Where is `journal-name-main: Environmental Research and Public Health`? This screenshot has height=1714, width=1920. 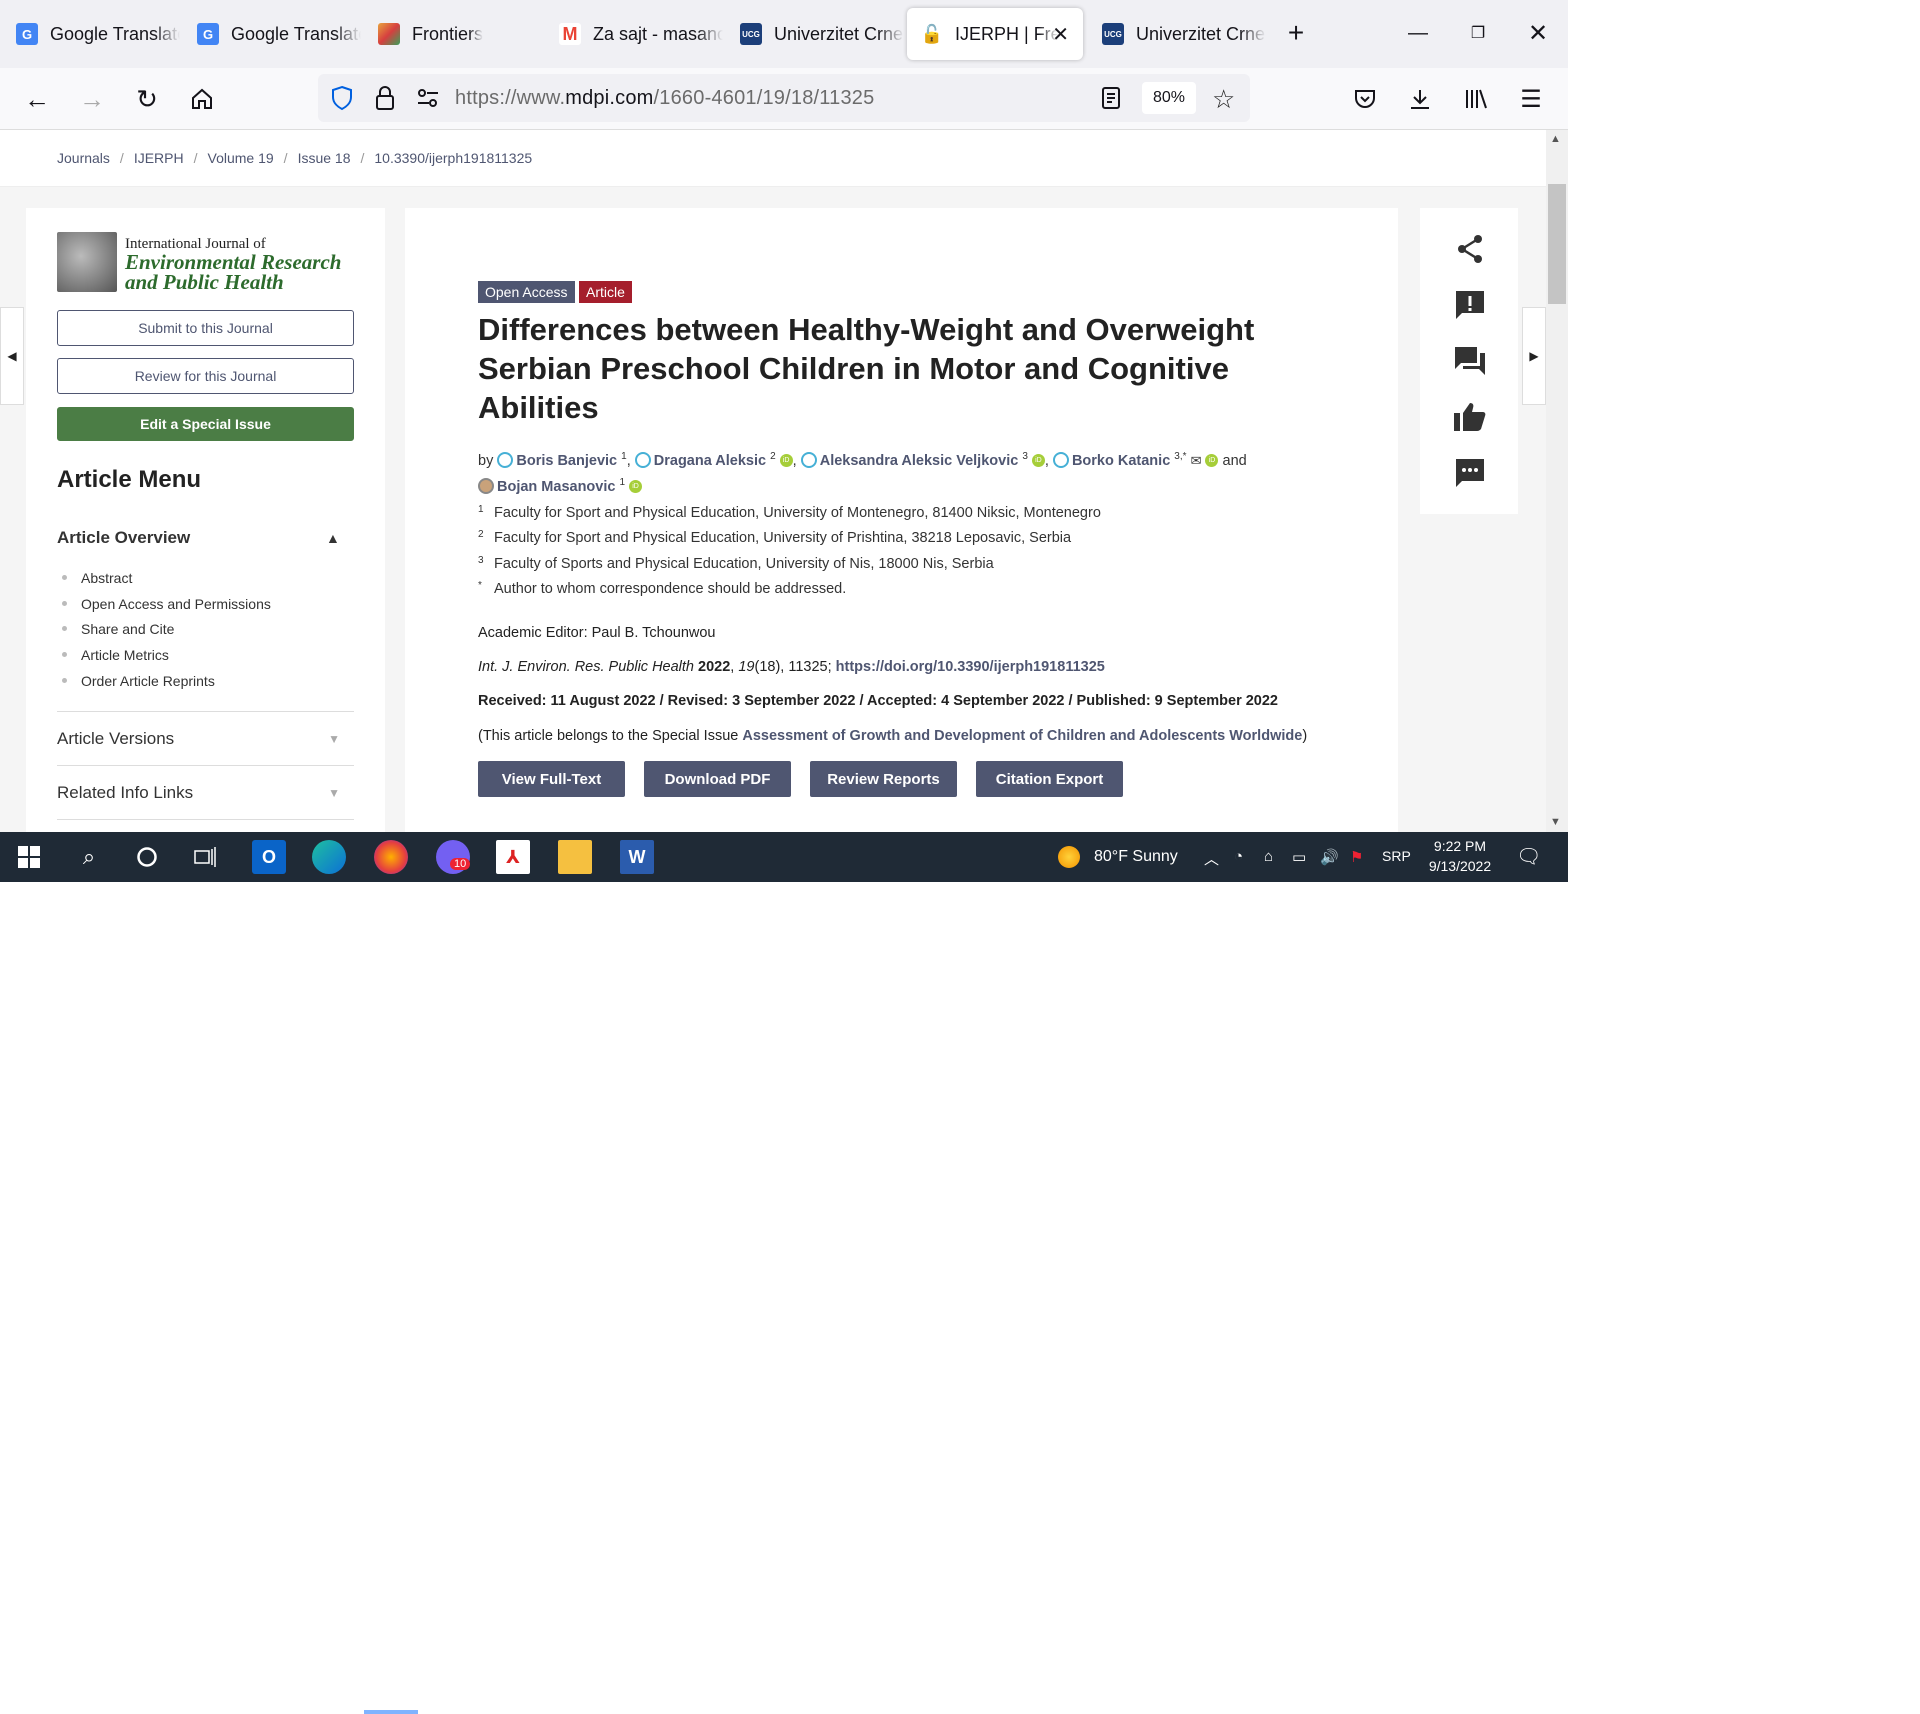
journal-name-main: Environmental Research and Public Health is located at coordinates (233, 272).